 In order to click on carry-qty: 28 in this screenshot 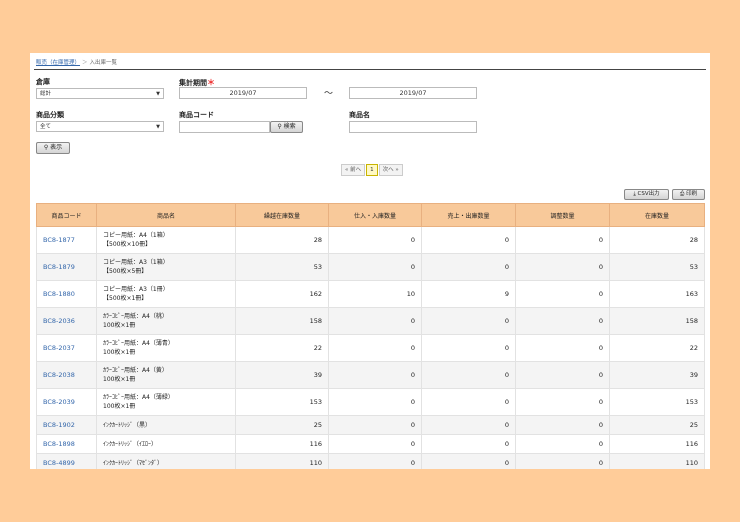, I will do `click(282, 240)`.